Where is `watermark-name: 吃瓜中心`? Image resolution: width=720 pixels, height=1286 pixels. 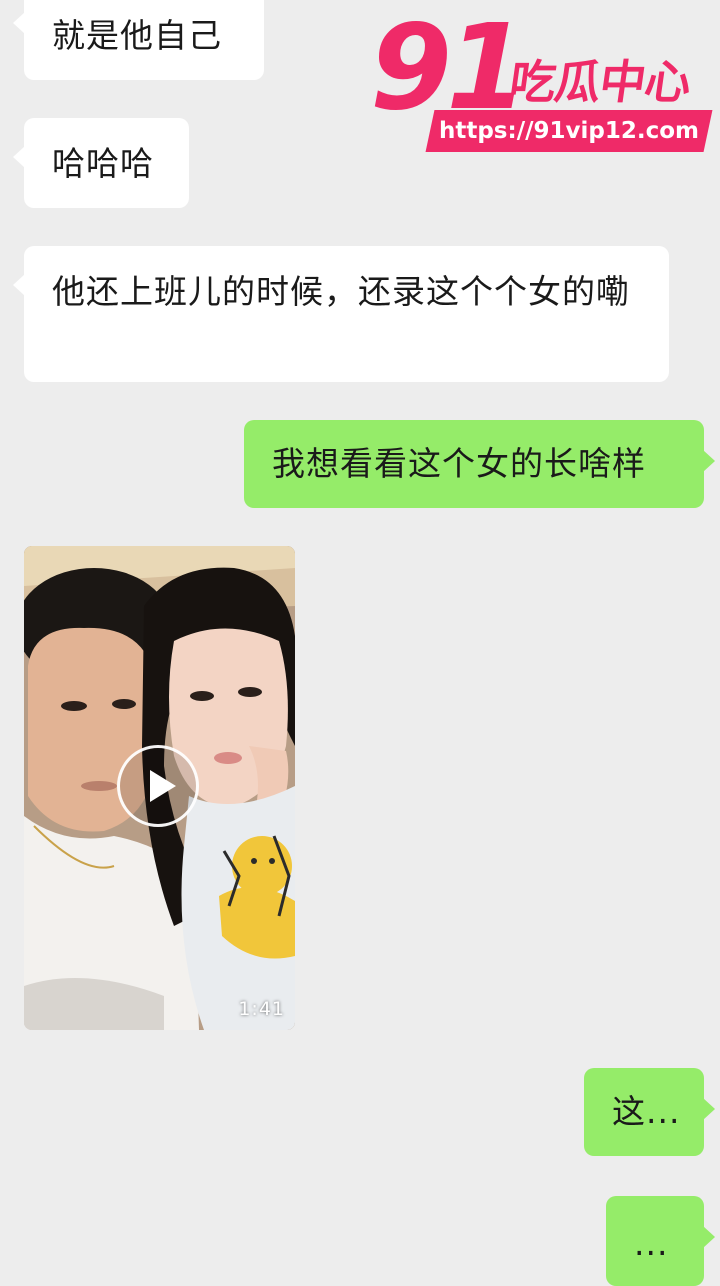
watermark-name: 吃瓜中心 is located at coordinates (600, 82).